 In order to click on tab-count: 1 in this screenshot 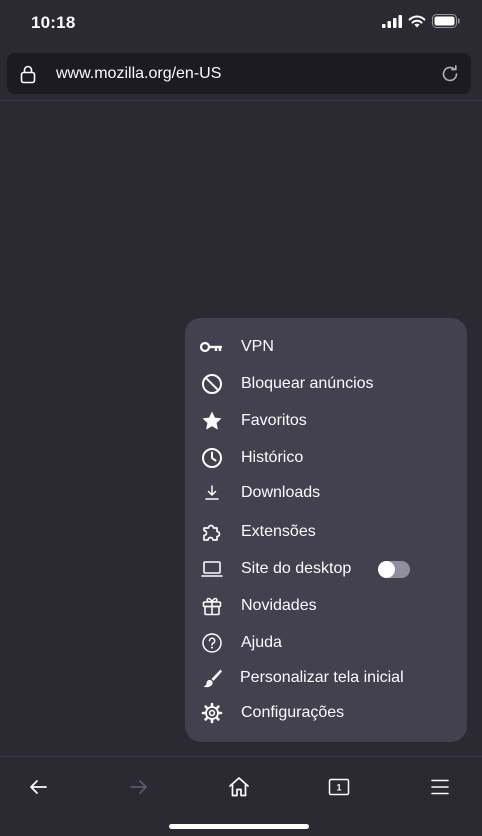, I will do `click(338, 788)`.